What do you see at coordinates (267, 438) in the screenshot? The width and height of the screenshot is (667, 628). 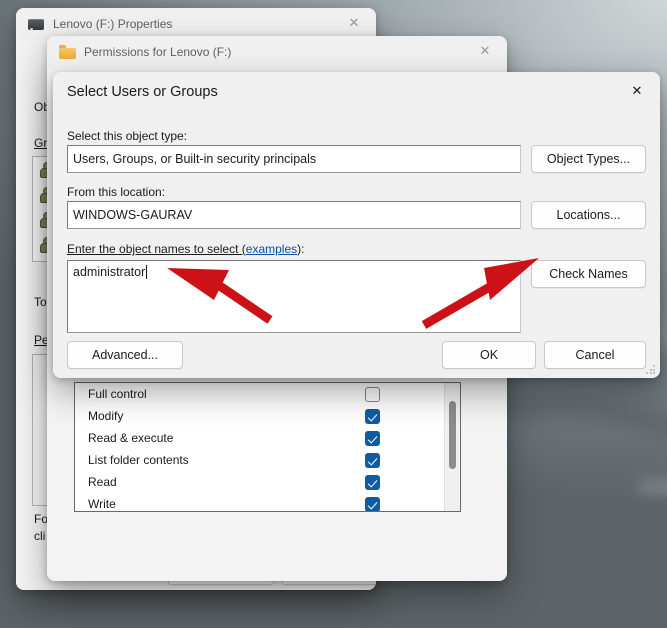 I see `table-row: Read & execute` at bounding box center [267, 438].